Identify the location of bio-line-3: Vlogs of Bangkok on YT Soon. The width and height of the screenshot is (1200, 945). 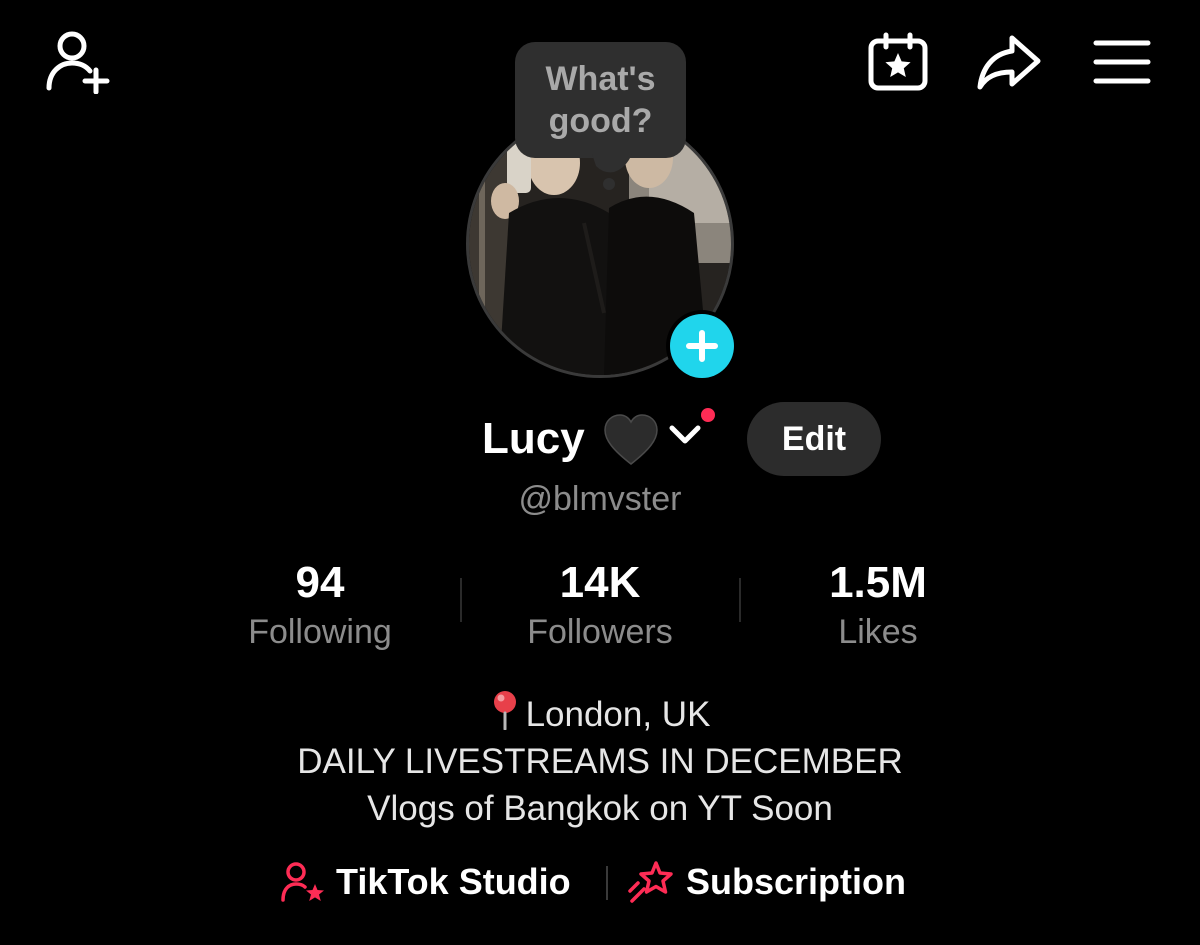
(600, 808).